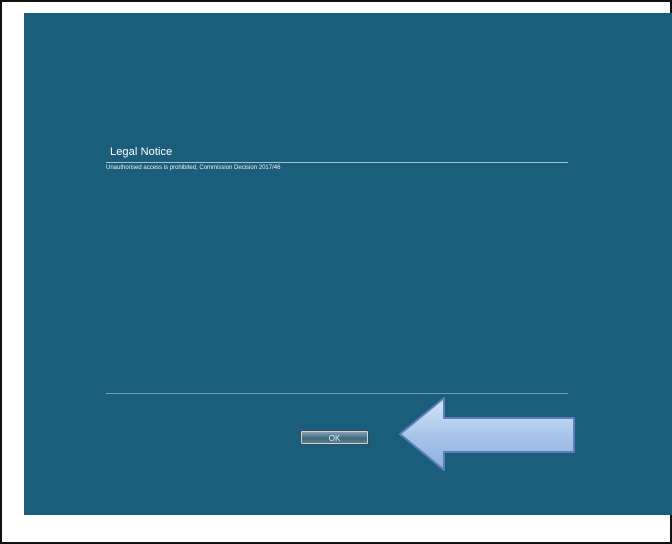  I want to click on footer-divider, so click(337, 393).